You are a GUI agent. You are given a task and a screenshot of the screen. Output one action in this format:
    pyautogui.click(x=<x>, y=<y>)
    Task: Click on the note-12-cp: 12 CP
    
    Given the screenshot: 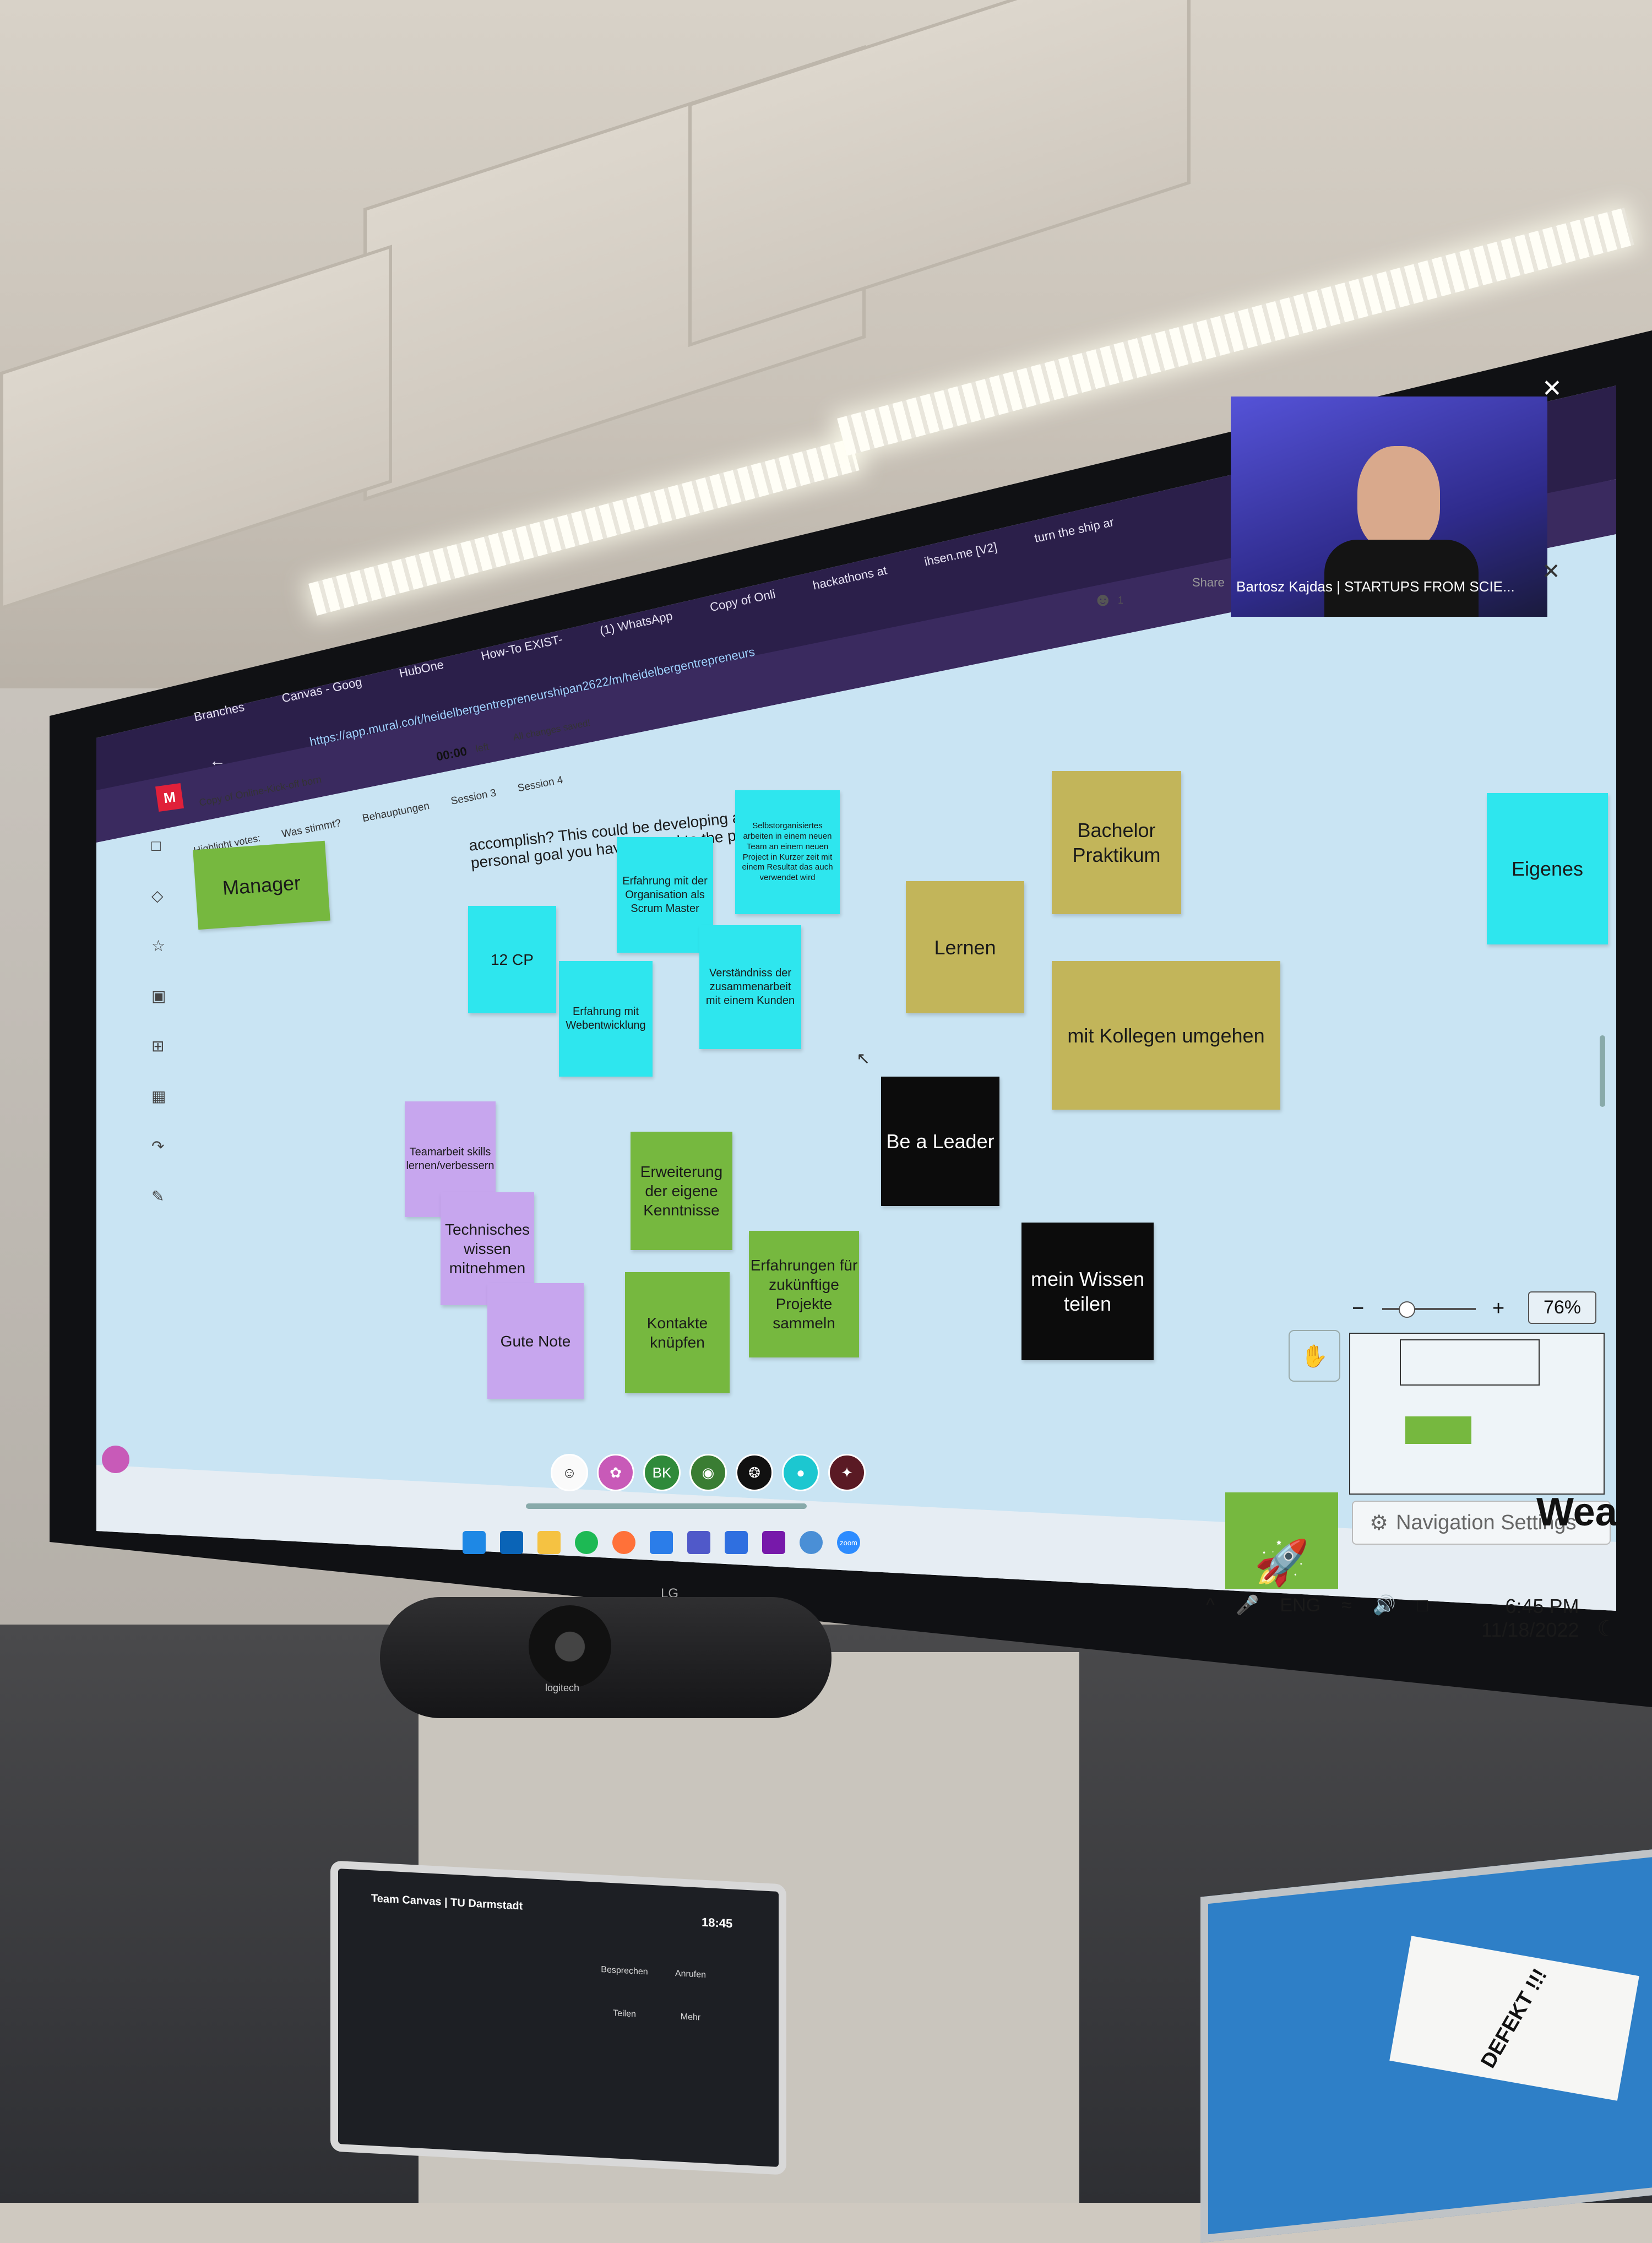 What is the action you would take?
    pyautogui.click(x=512, y=960)
    